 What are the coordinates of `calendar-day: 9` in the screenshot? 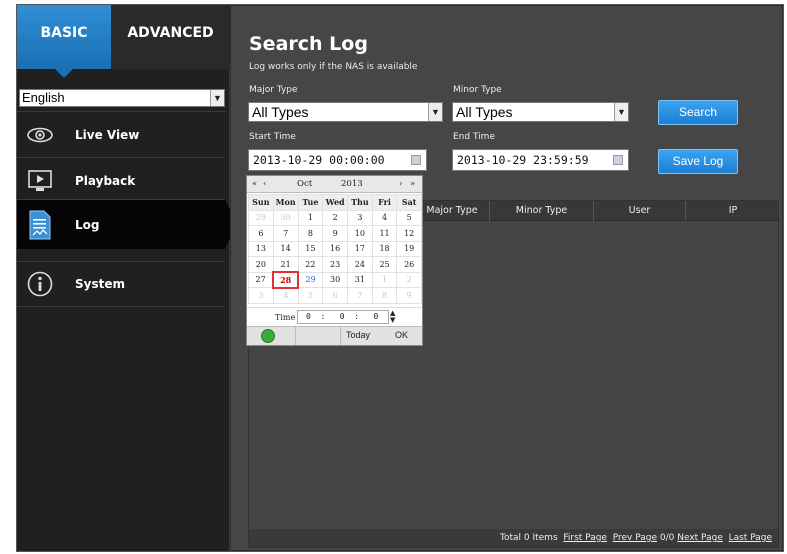 It's located at (335, 233).